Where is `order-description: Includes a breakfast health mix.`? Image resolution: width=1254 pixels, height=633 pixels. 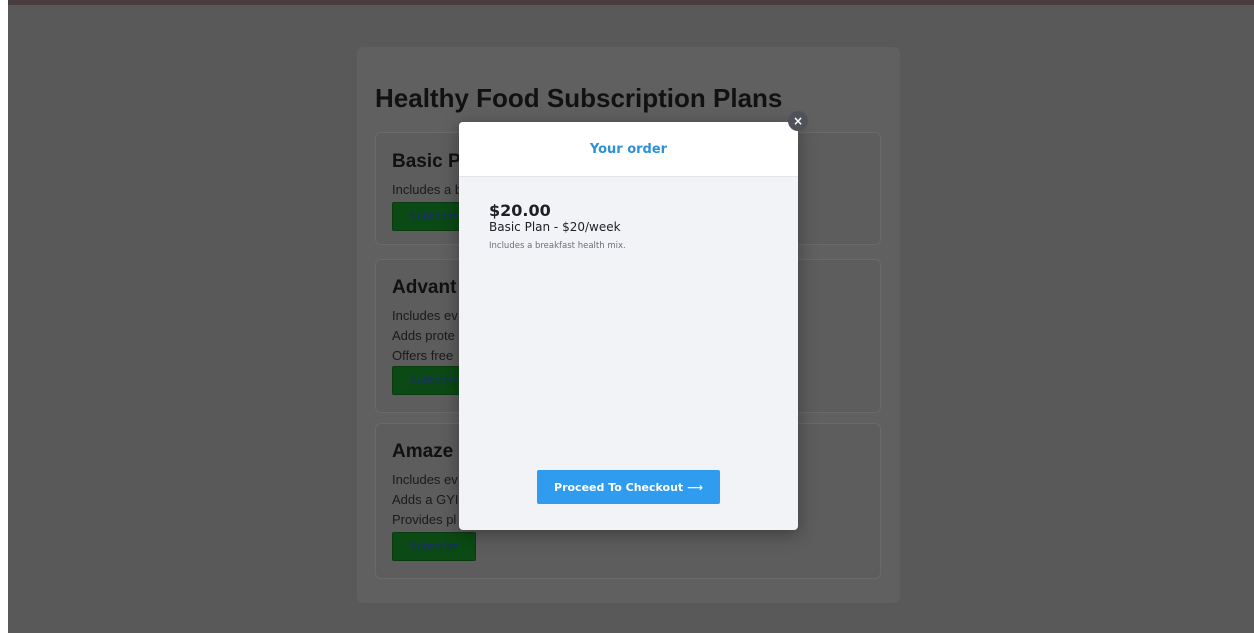 order-description: Includes a breakfast health mix. is located at coordinates (557, 246).